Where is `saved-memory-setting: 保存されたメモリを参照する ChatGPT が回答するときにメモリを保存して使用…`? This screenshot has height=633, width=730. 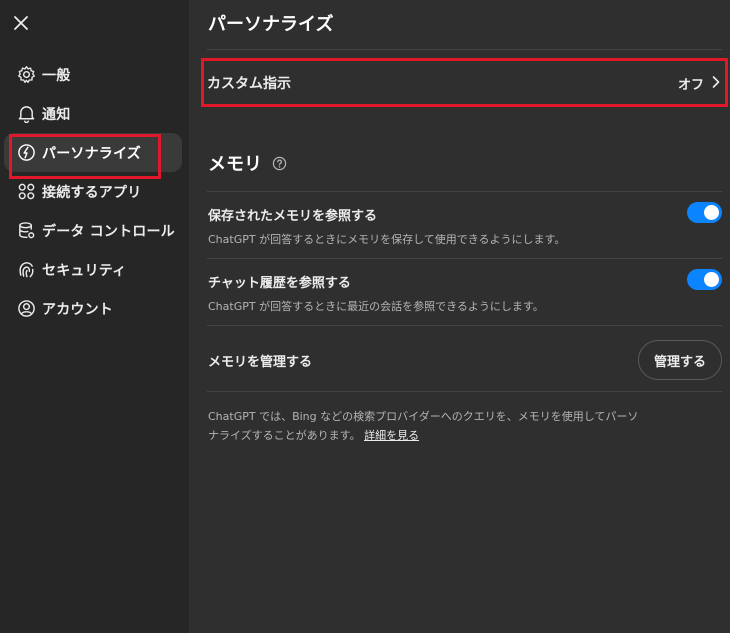 saved-memory-setting: 保存されたメモリを参照する ChatGPT が回答するときにメモリを保存して使用… is located at coordinates (465, 224).